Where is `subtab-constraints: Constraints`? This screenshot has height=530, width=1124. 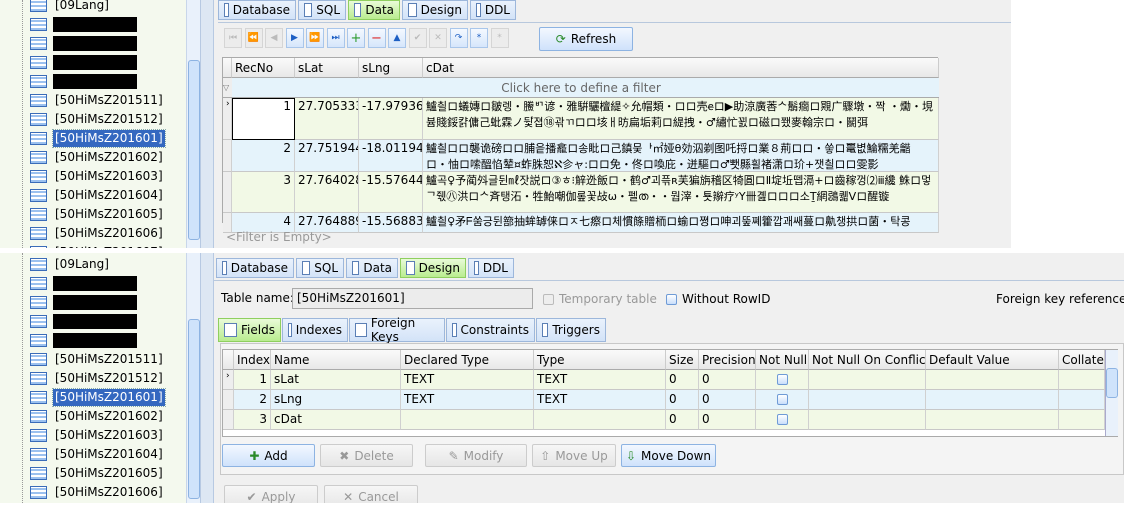
subtab-constraints: Constraints is located at coordinates (490, 330).